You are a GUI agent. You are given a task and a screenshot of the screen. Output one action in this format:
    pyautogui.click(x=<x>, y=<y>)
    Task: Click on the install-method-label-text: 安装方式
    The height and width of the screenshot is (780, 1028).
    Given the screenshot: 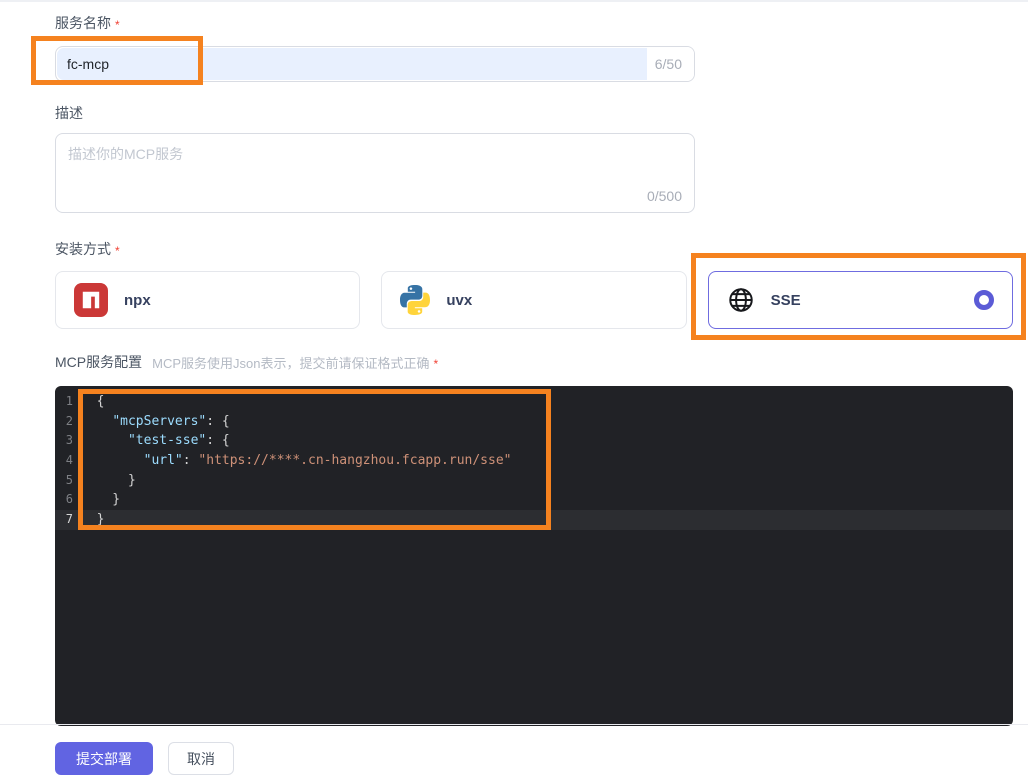 What is the action you would take?
    pyautogui.click(x=83, y=249)
    